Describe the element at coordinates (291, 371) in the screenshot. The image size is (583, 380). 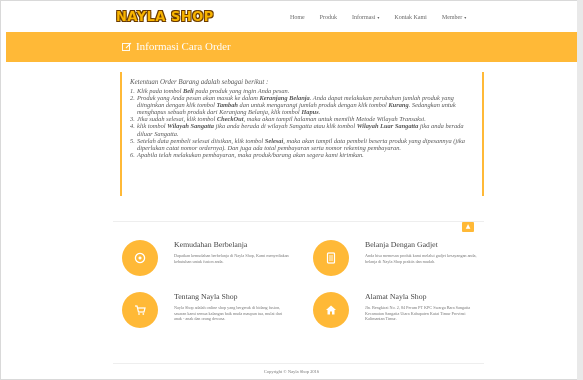
I see `copyright: Copyright © Nayla Shop 2016` at that location.